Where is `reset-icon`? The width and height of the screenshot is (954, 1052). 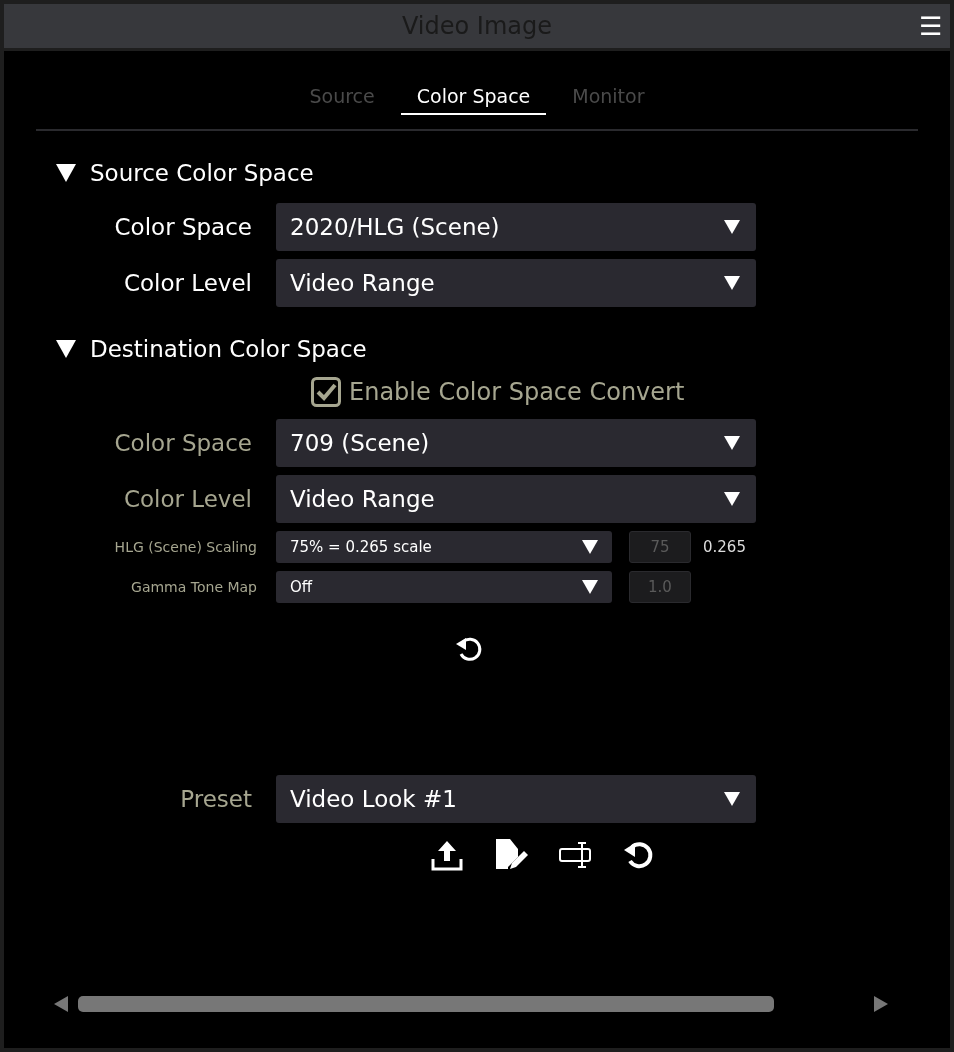 reset-icon is located at coordinates (469, 649).